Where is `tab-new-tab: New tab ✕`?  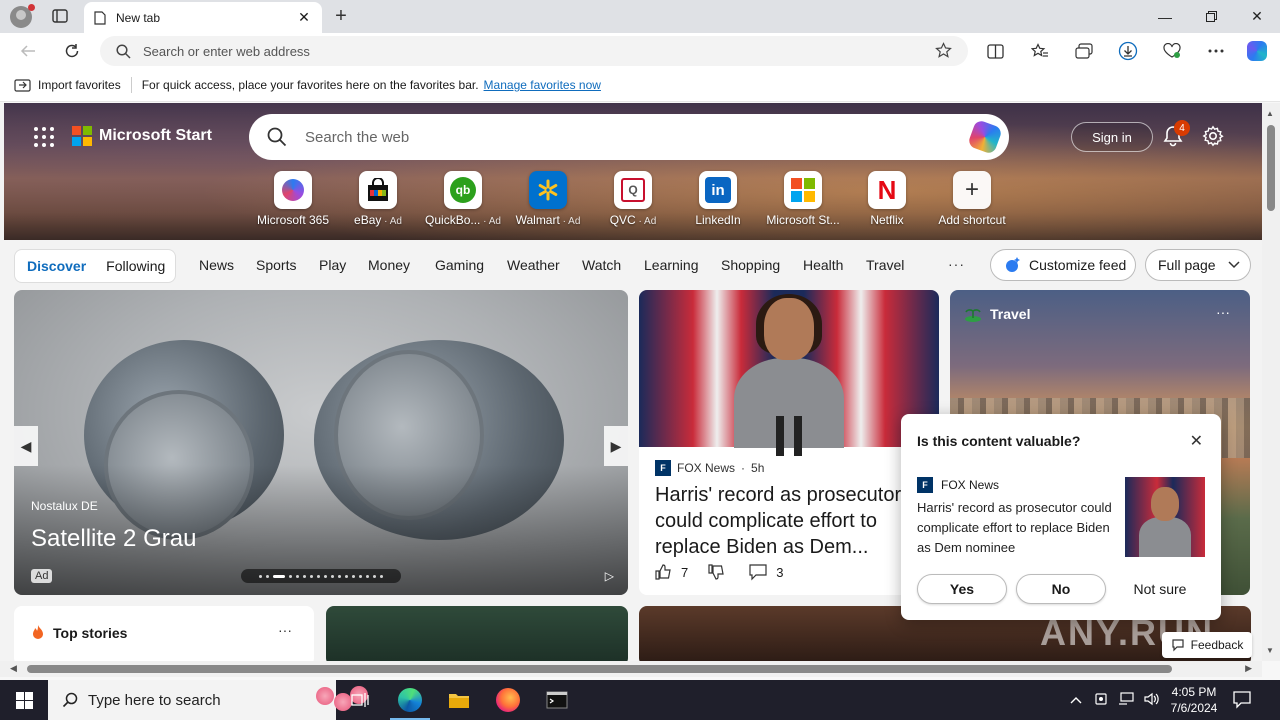
tab-new-tab: New tab ✕ is located at coordinates (203, 17).